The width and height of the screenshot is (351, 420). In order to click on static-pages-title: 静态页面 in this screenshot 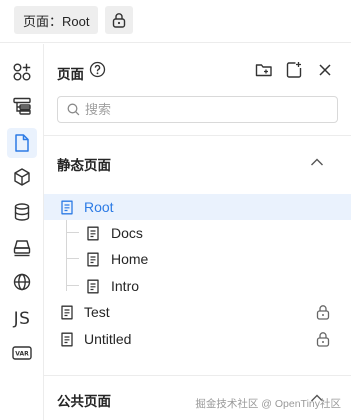, I will do `click(84, 165)`.